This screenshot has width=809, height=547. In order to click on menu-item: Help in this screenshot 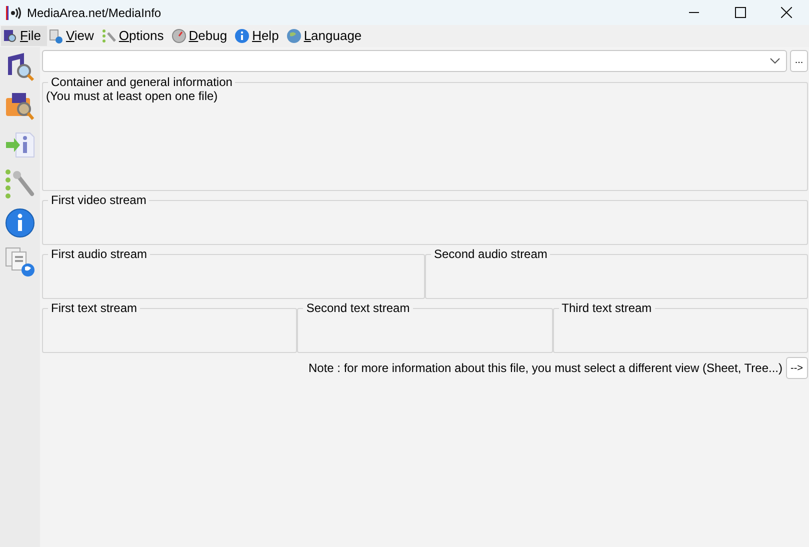, I will do `click(259, 36)`.